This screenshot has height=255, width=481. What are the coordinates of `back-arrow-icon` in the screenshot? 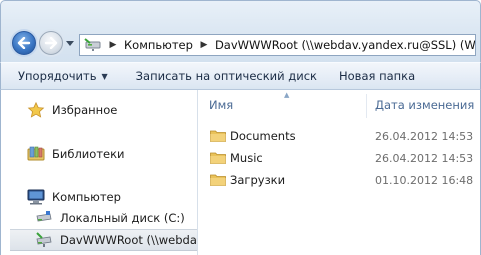 It's located at (24, 43).